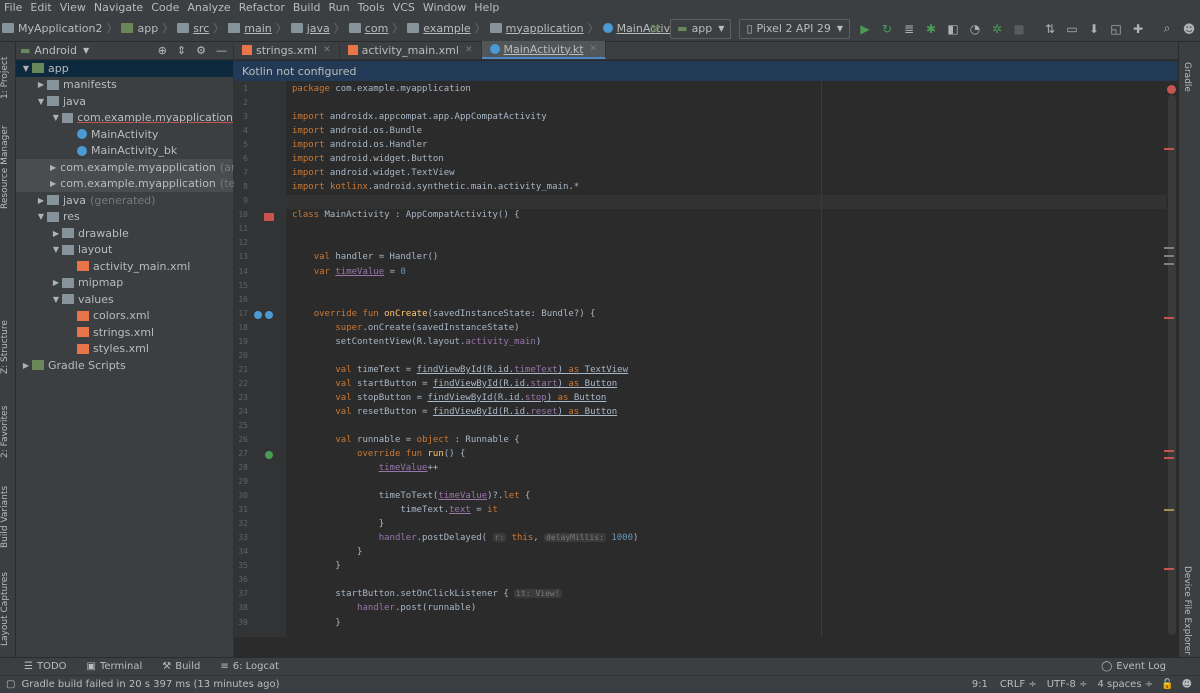 Image resolution: width=1200 pixels, height=693 pixels. Describe the element at coordinates (124, 299) in the screenshot. I see `tree-item: ▼ values` at that location.